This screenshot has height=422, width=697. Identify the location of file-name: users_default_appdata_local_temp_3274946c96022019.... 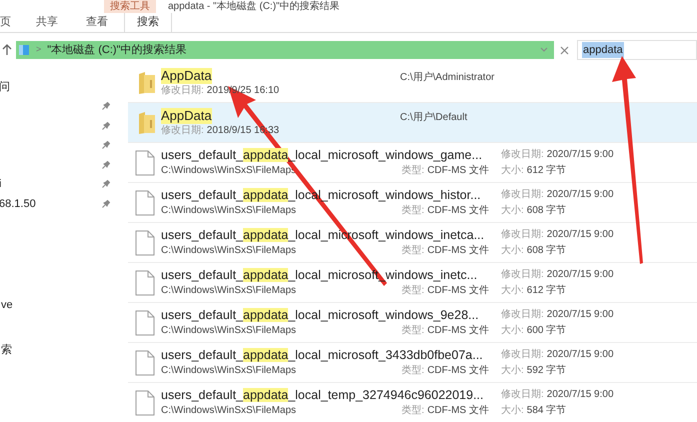
(322, 395).